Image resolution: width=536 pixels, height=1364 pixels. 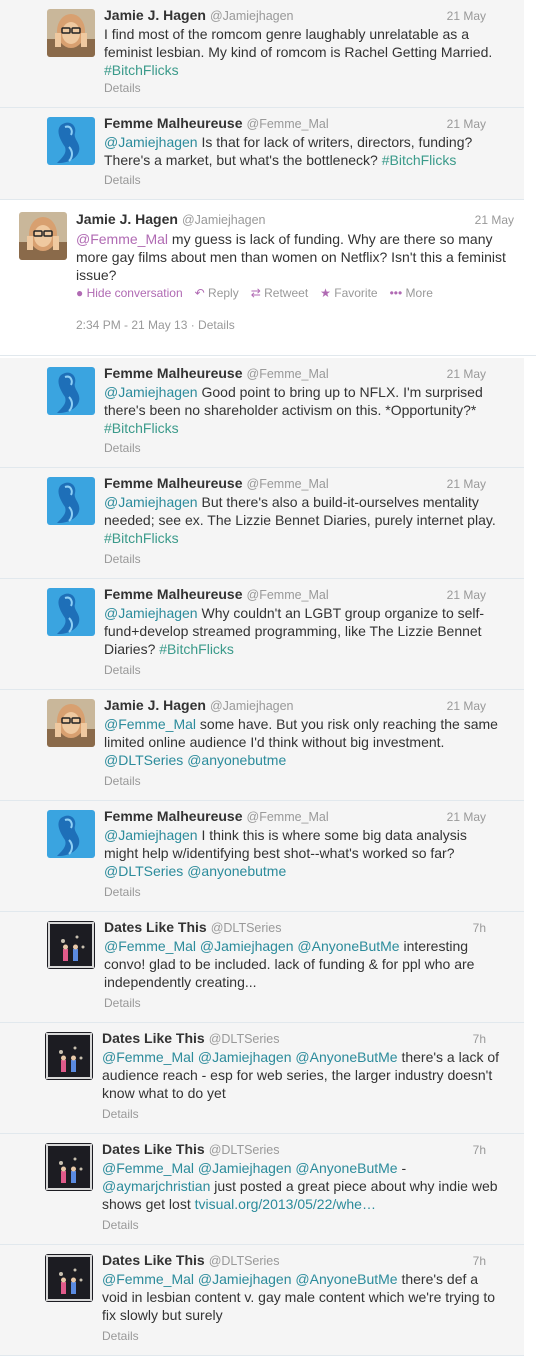 I want to click on retweet-button: ⇄ Retweet, so click(x=279, y=293).